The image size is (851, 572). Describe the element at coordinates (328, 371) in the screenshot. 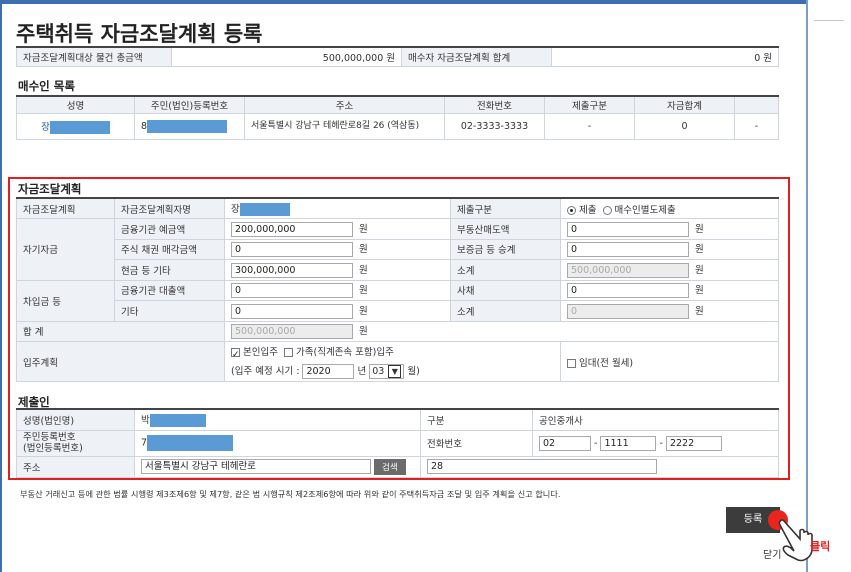

I see `move-year-input: 2020` at that location.